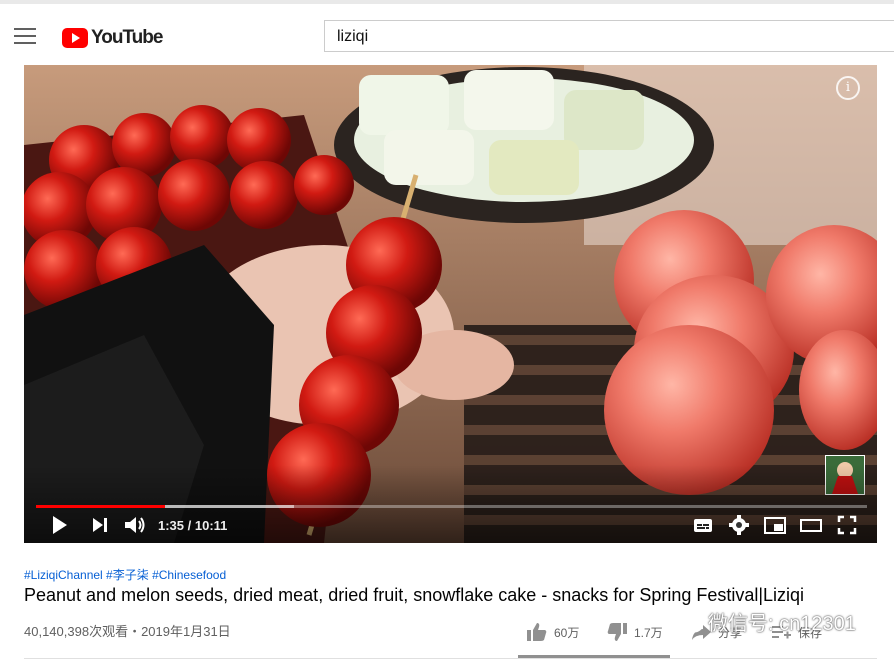  Describe the element at coordinates (689, 621) in the screenshot. I see `wechat-icon` at that location.